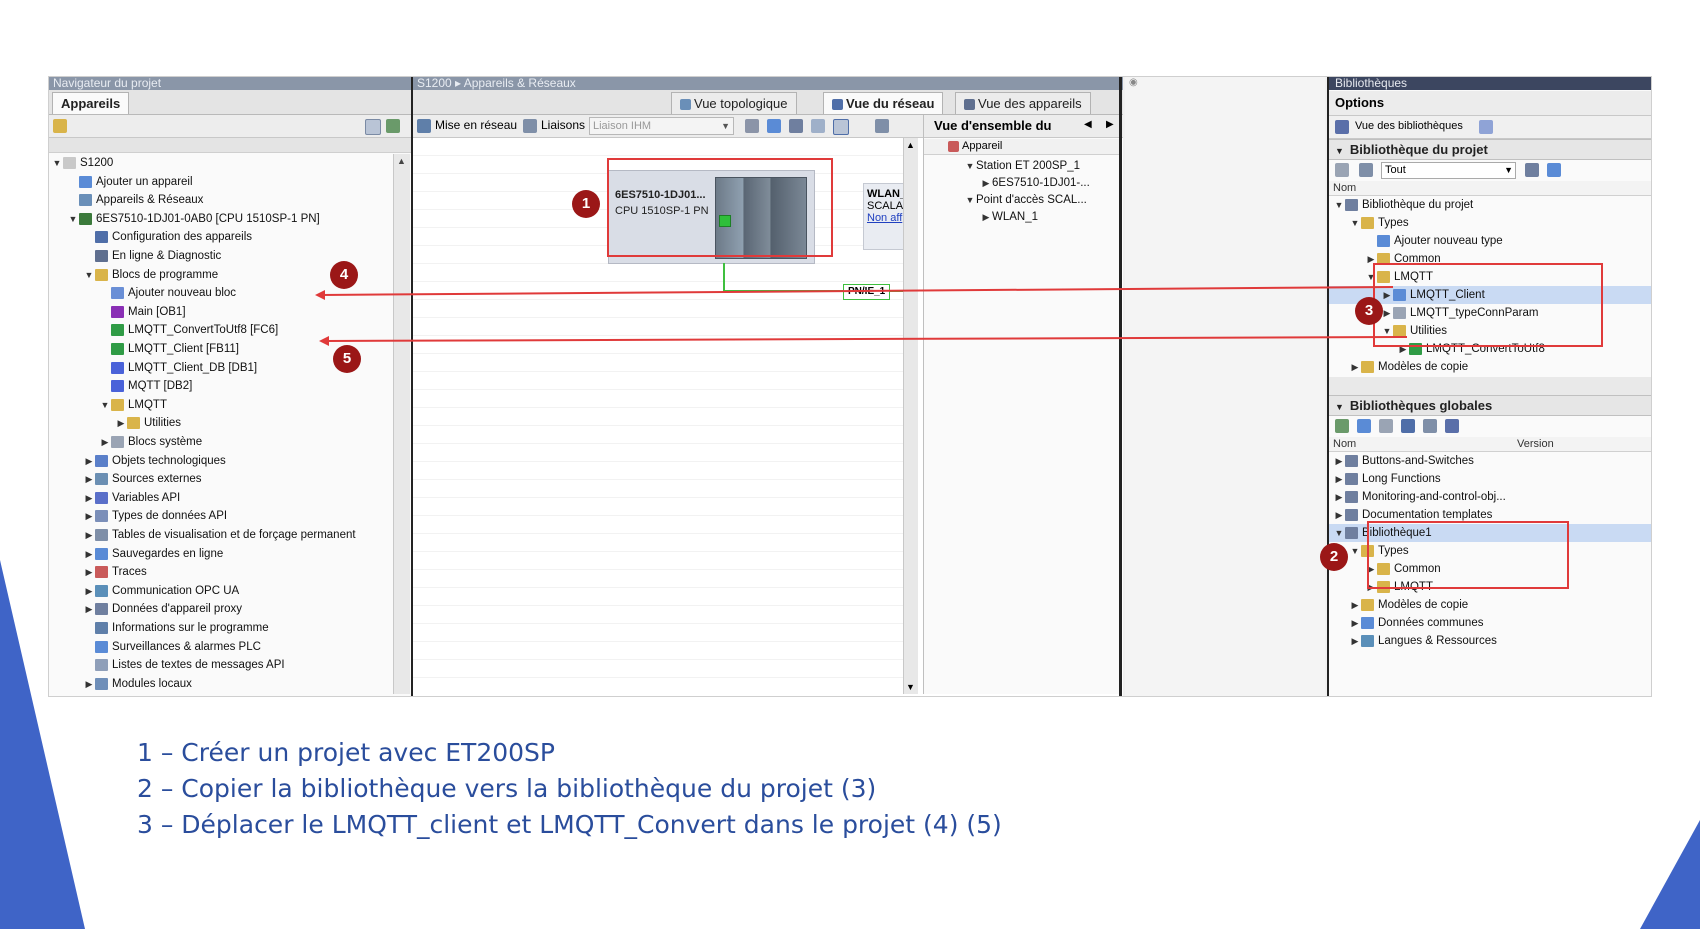 The width and height of the screenshot is (1700, 929). I want to click on decor-triangle-right, so click(1670, 874).